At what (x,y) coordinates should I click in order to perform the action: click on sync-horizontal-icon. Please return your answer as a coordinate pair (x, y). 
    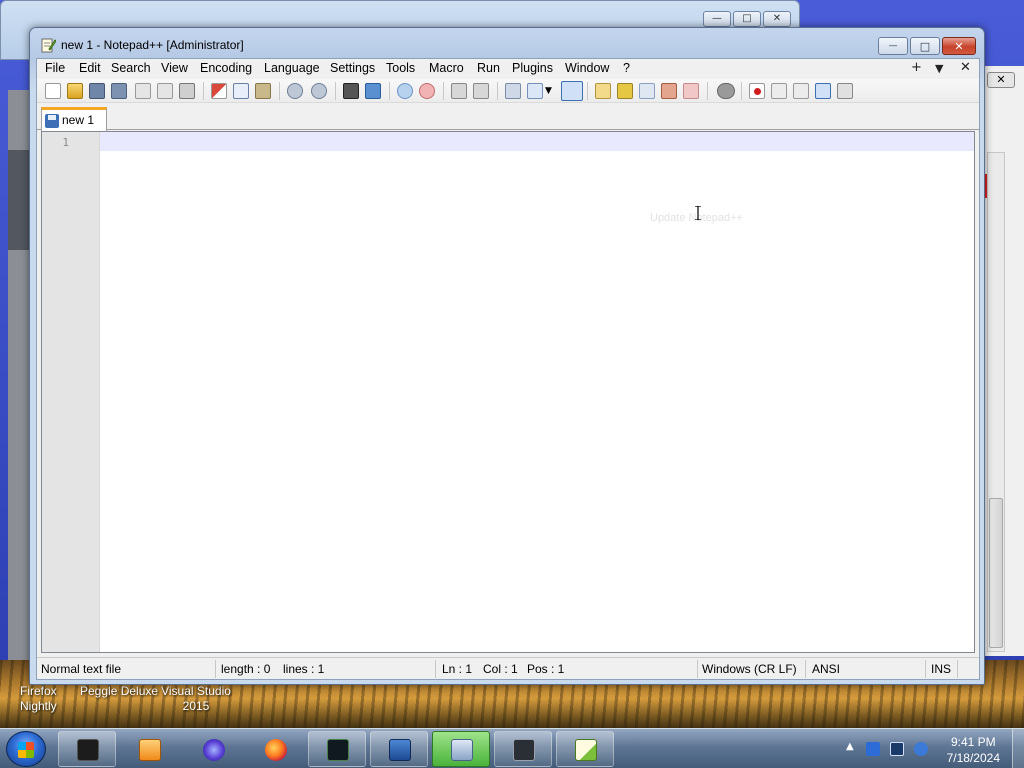
    Looking at the image, I should click on (481, 91).